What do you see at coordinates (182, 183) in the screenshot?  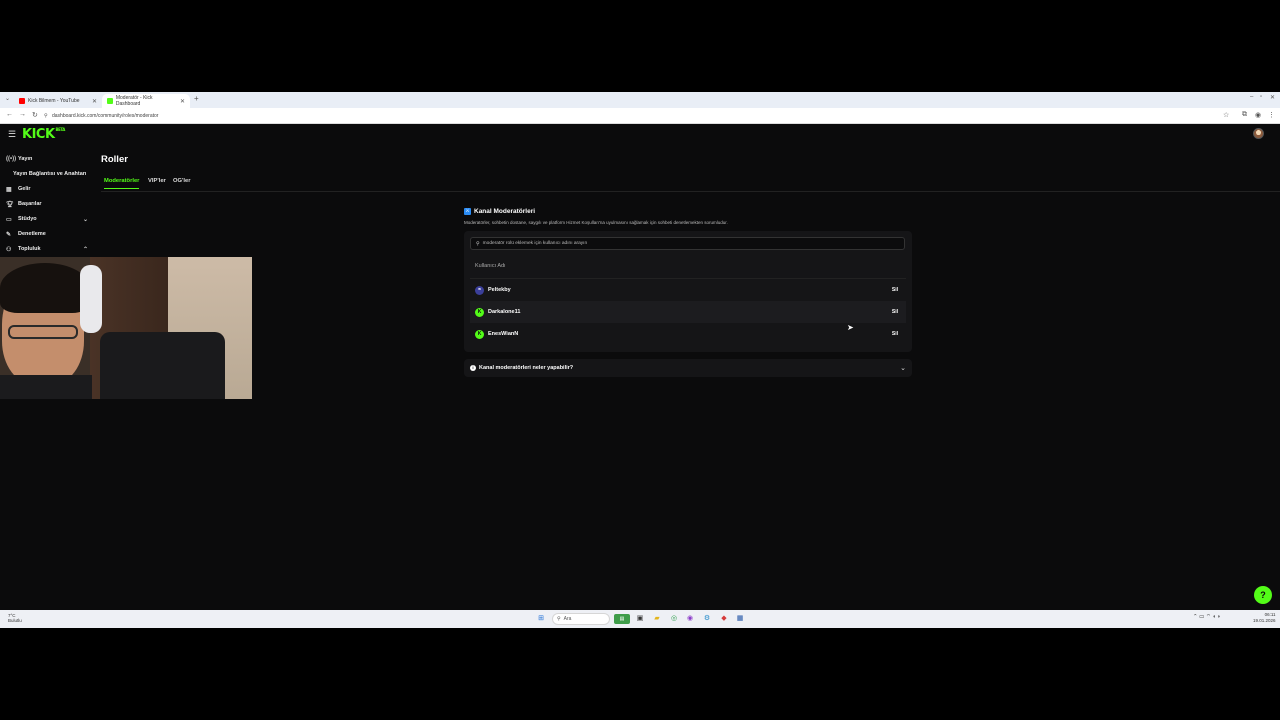 I see `tab-ogs: OG'ler` at bounding box center [182, 183].